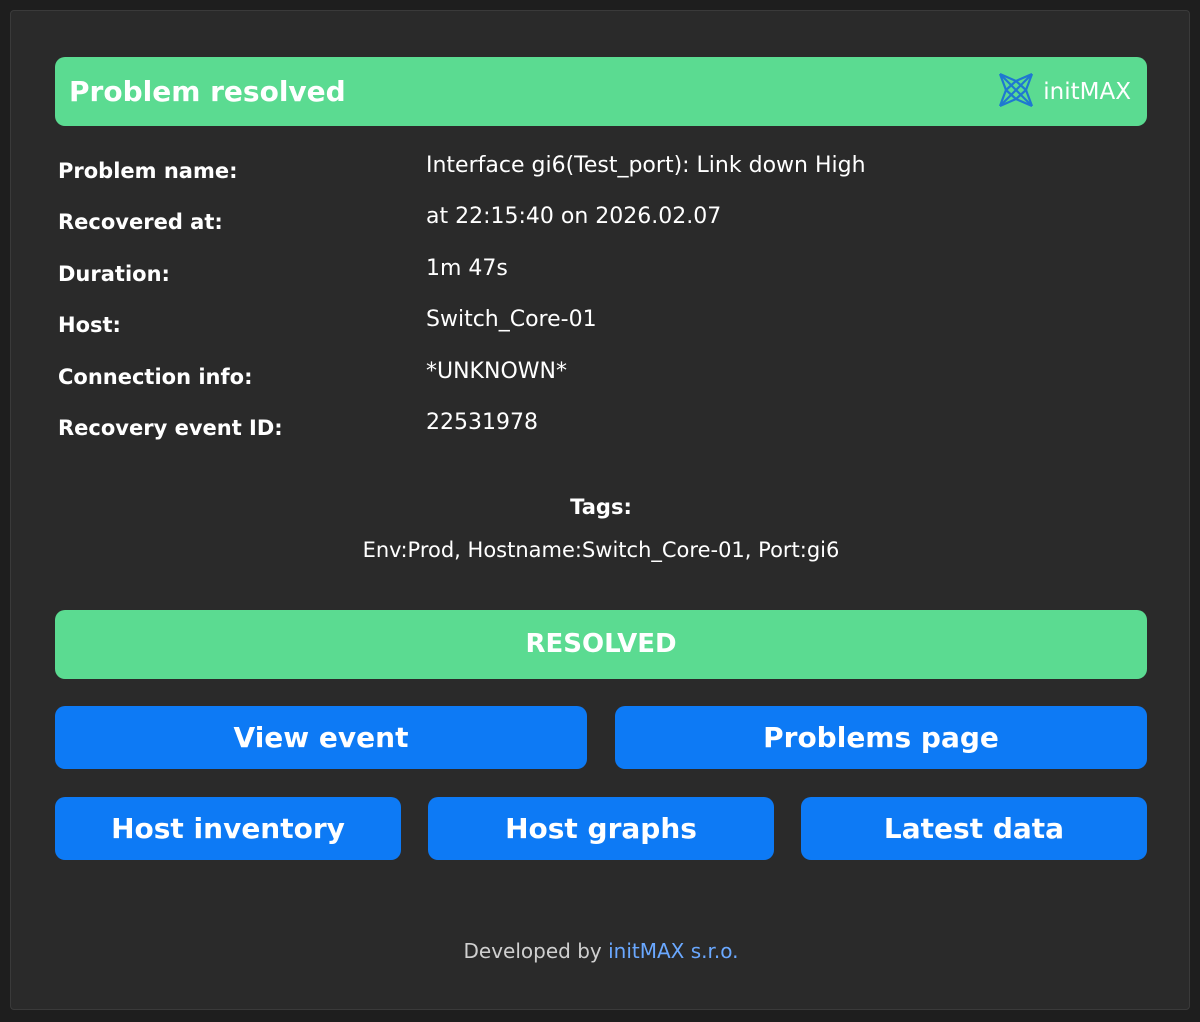 The width and height of the screenshot is (1200, 1022). Describe the element at coordinates (148, 171) in the screenshot. I see `detail-label: Problem name:` at that location.